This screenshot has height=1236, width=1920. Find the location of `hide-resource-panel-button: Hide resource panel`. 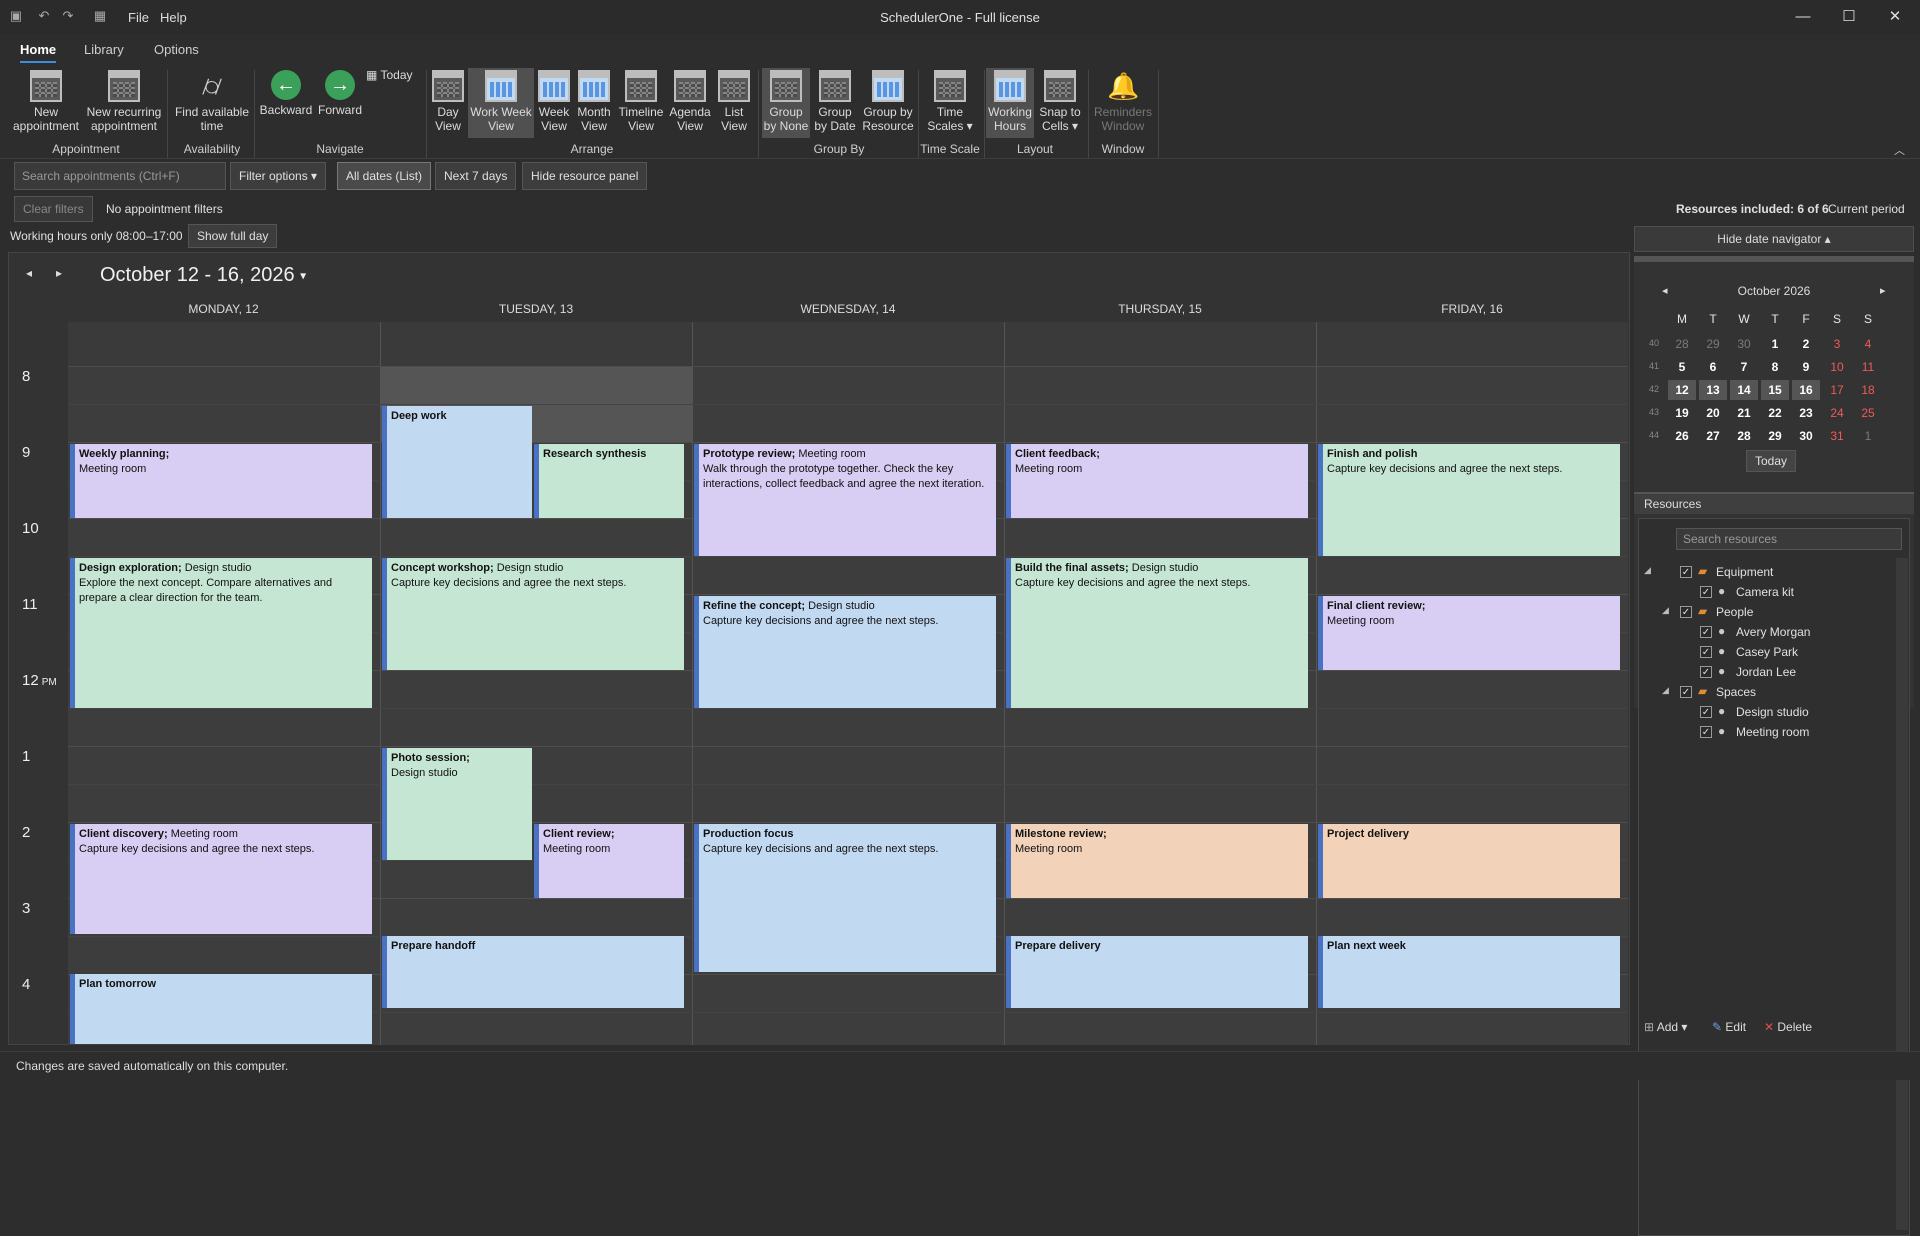

hide-resource-panel-button: Hide resource panel is located at coordinates (585, 176).